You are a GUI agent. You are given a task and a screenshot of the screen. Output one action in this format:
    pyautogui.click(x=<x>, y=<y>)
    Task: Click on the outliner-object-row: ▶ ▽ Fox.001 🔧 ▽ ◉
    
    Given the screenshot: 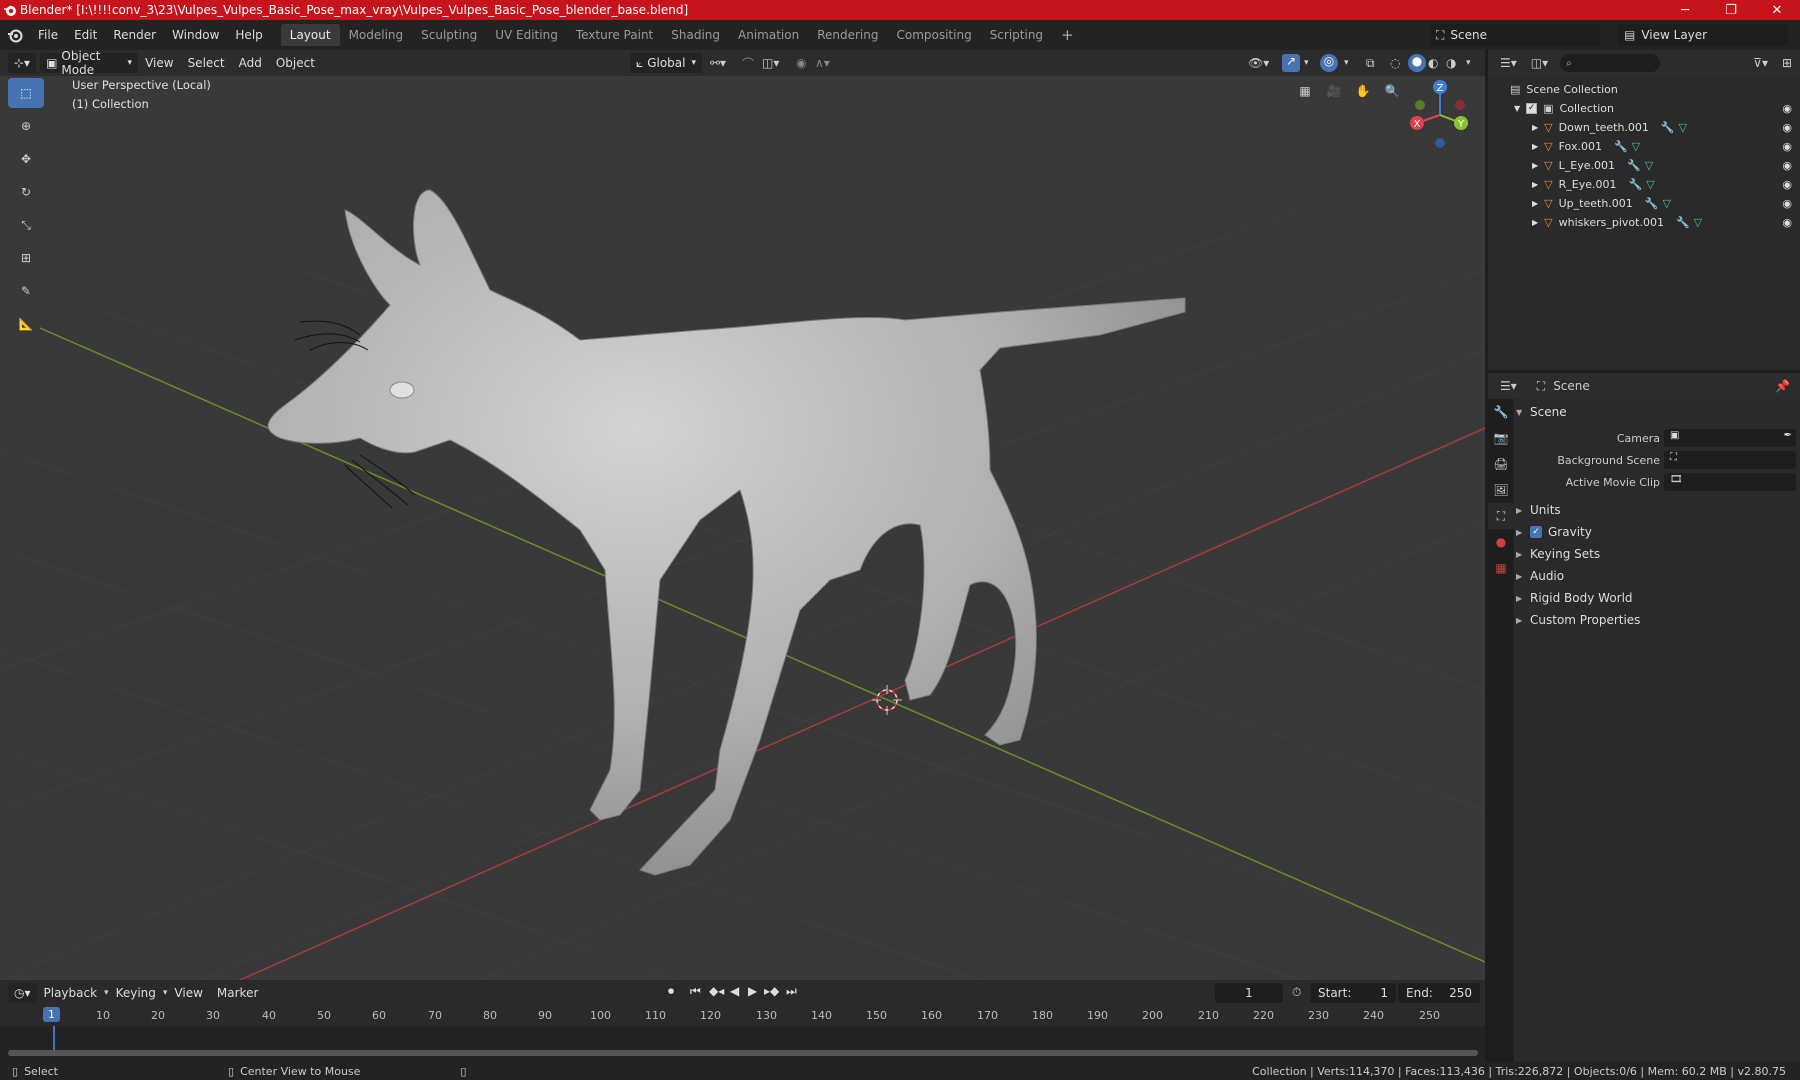 What is the action you would take?
    pyautogui.click(x=1644, y=146)
    